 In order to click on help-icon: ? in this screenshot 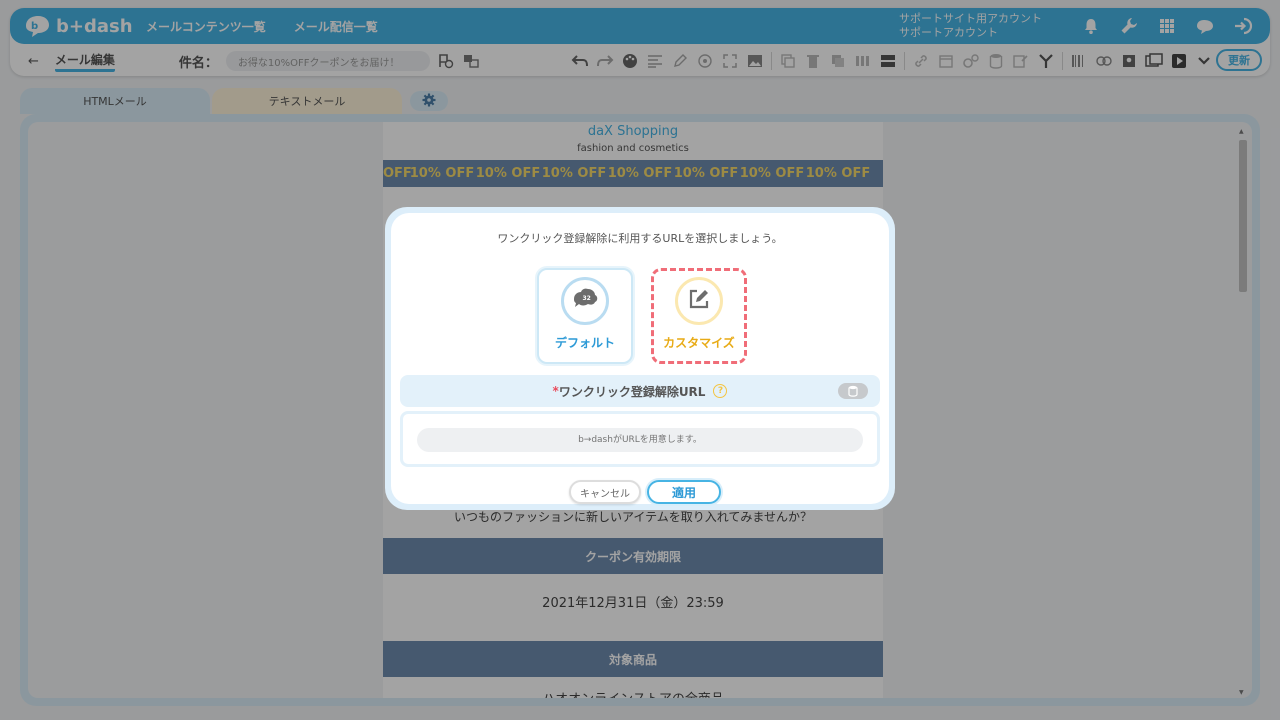, I will do `click(720, 391)`.